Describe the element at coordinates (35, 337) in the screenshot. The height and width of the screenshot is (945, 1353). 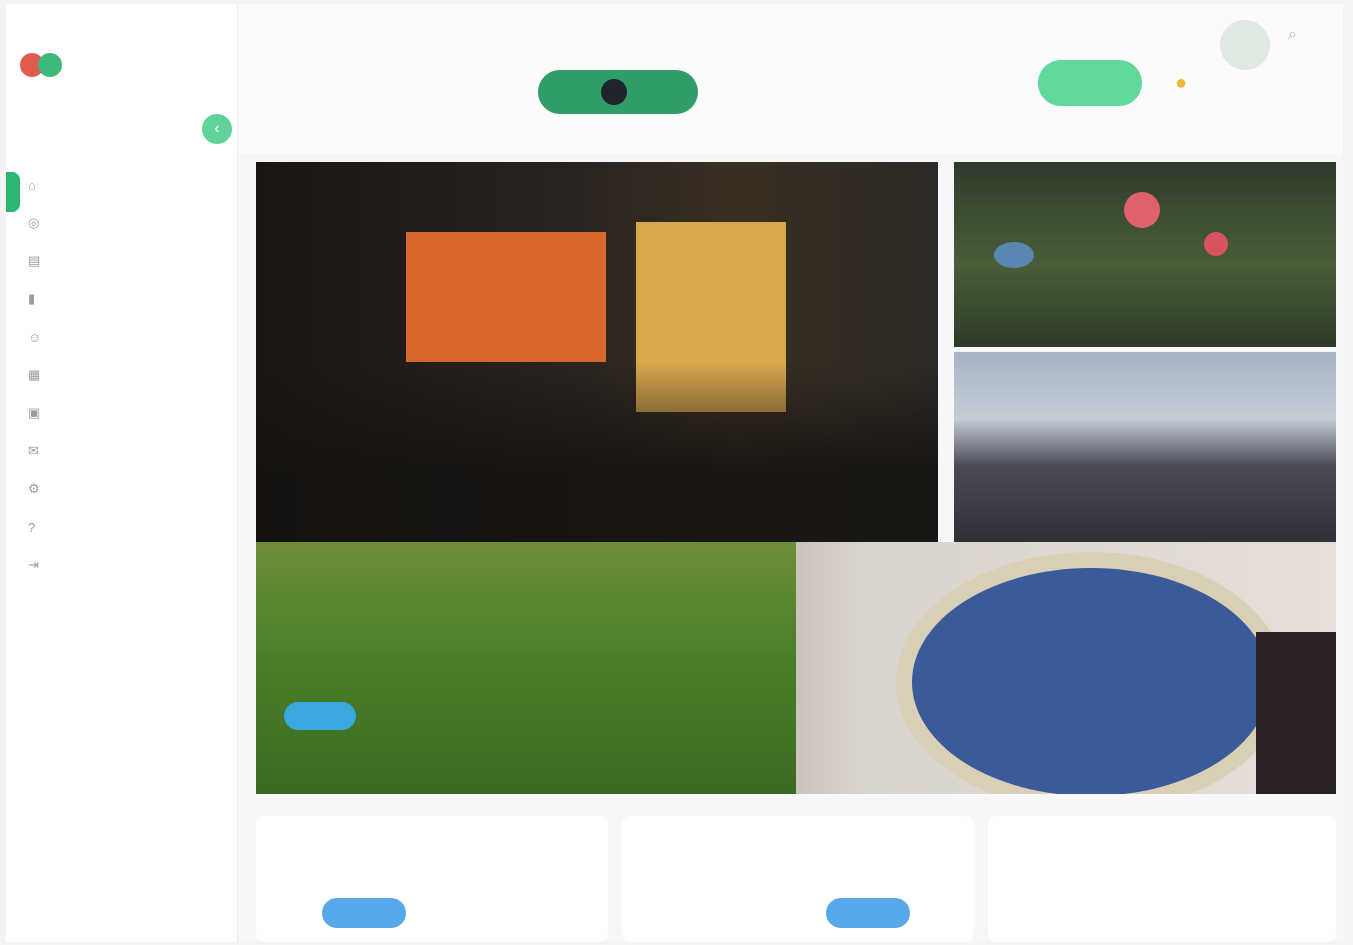
I see `users-icon: ☺` at that location.